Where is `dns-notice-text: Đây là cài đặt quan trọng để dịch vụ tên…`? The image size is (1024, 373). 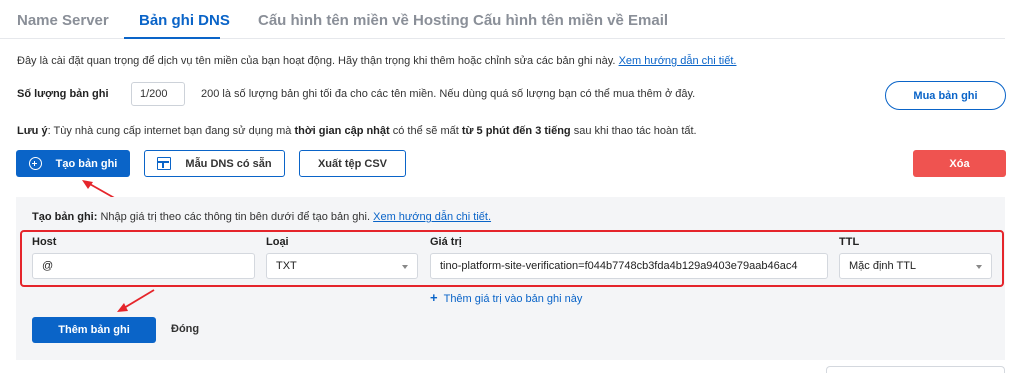 dns-notice-text: Đây là cài đặt quan trọng để dịch vụ tên… is located at coordinates (316, 61).